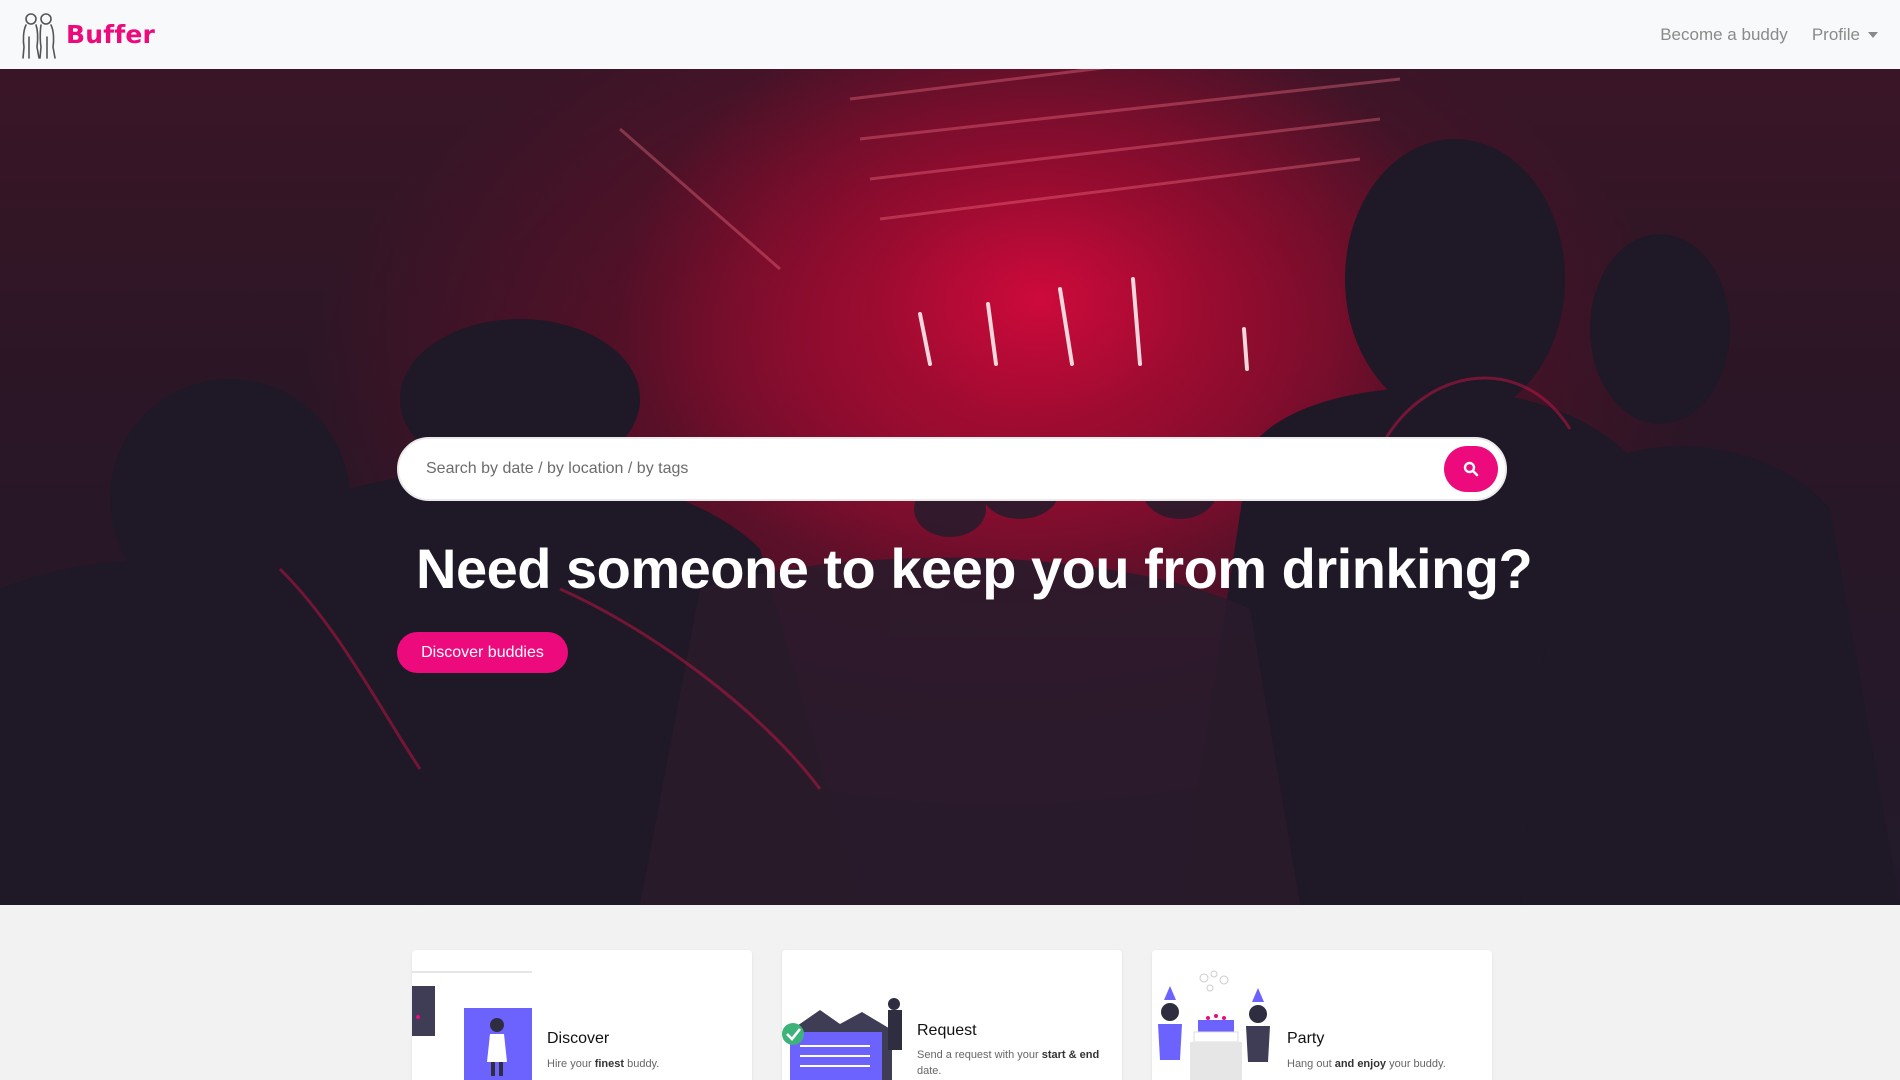 This screenshot has width=1900, height=1080. What do you see at coordinates (947, 1030) in the screenshot?
I see `feature-title: Request` at bounding box center [947, 1030].